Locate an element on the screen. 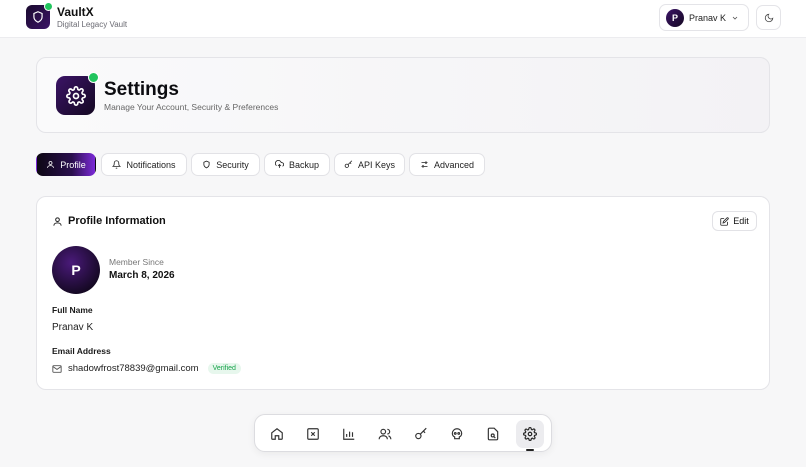 Image resolution: width=806 pixels, height=467 pixels. page-title: Settings is located at coordinates (141, 89).